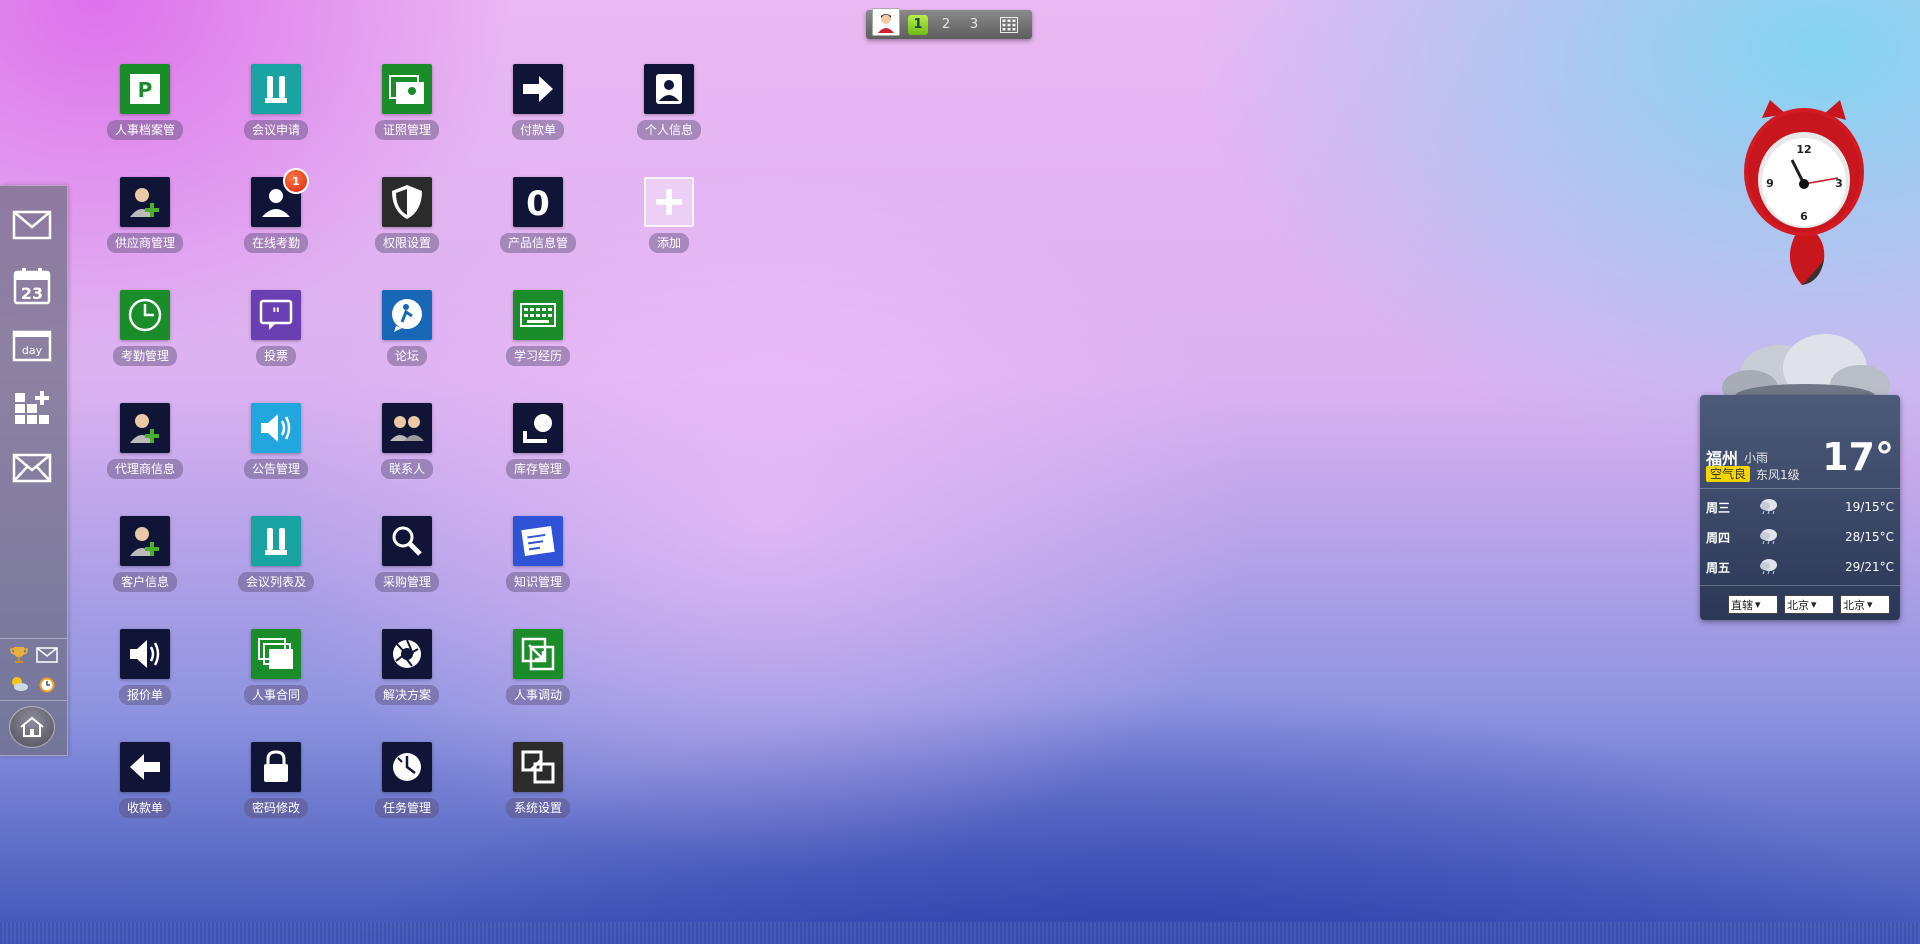 The height and width of the screenshot is (944, 1920). I want to click on app-speaker: 公告管理, so click(276, 448).